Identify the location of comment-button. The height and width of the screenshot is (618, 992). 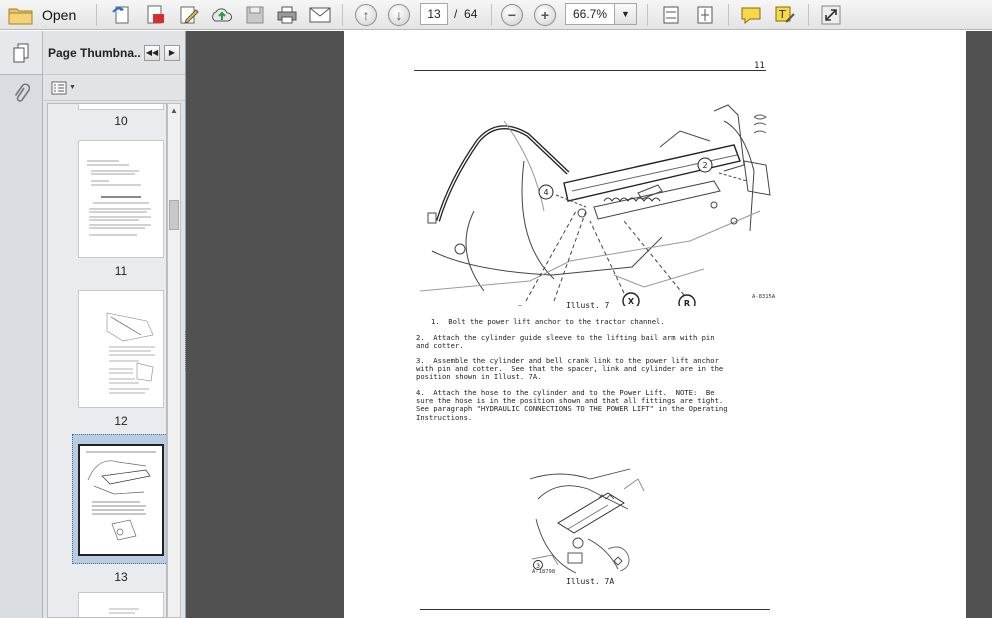
(751, 15).